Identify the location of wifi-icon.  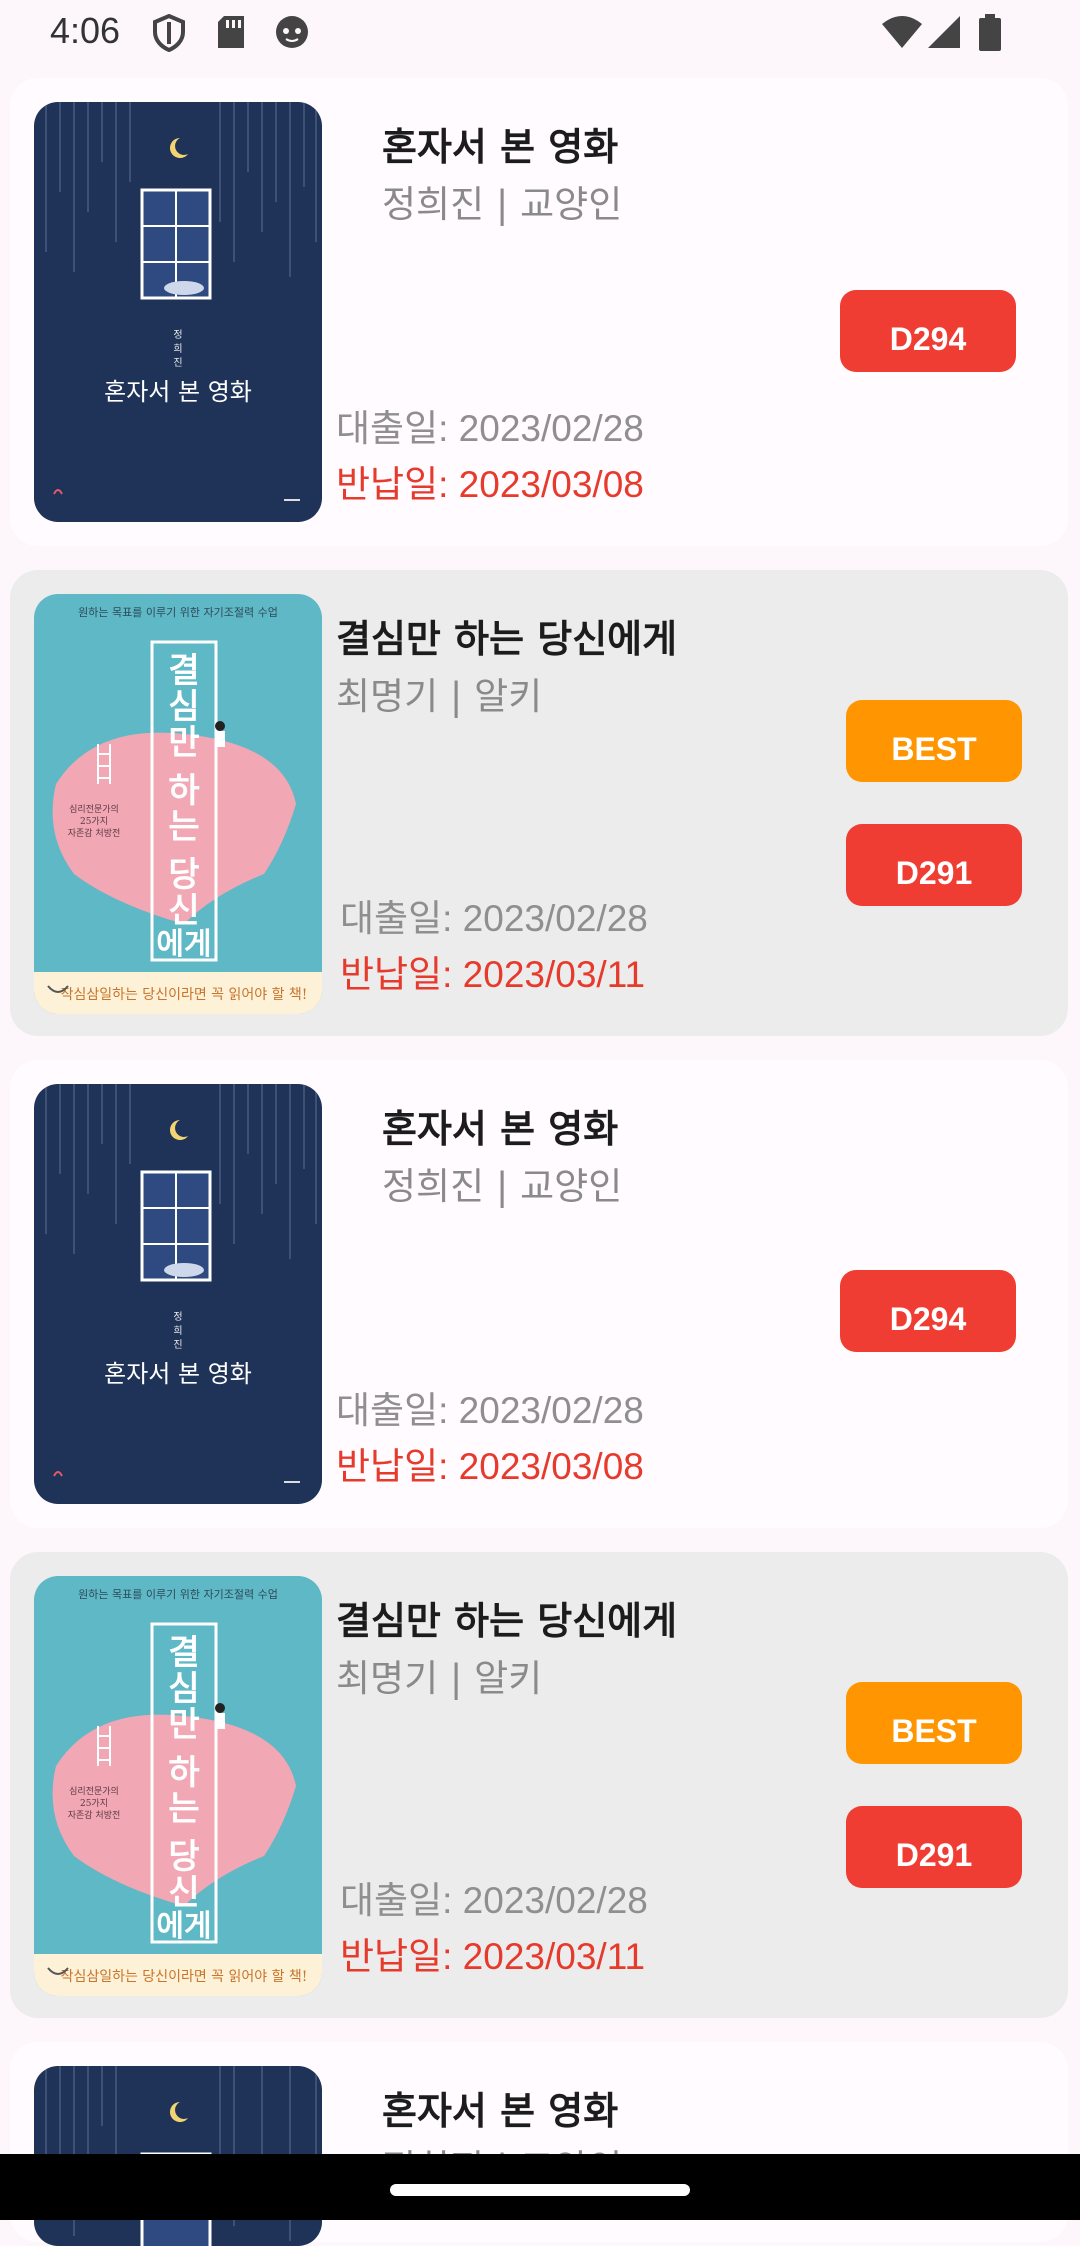
(902, 34).